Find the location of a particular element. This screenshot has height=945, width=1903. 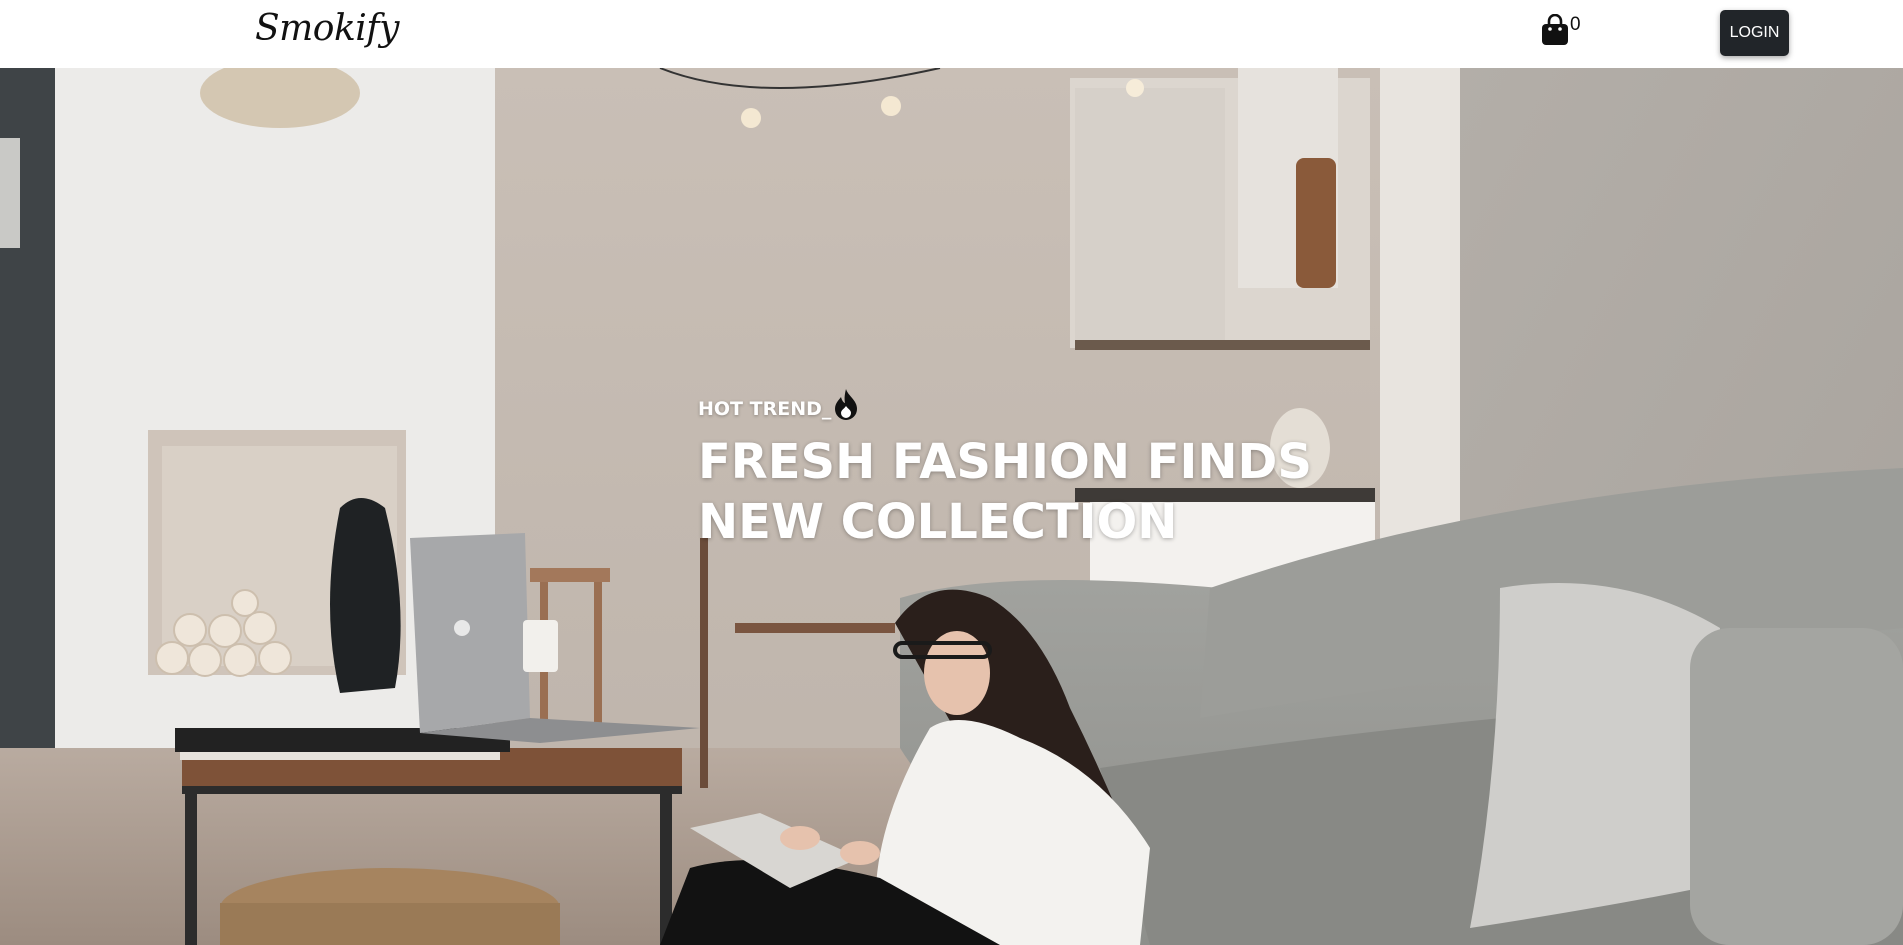

top-navbar: Smokify 0 LOGIN is located at coordinates (951, 34).